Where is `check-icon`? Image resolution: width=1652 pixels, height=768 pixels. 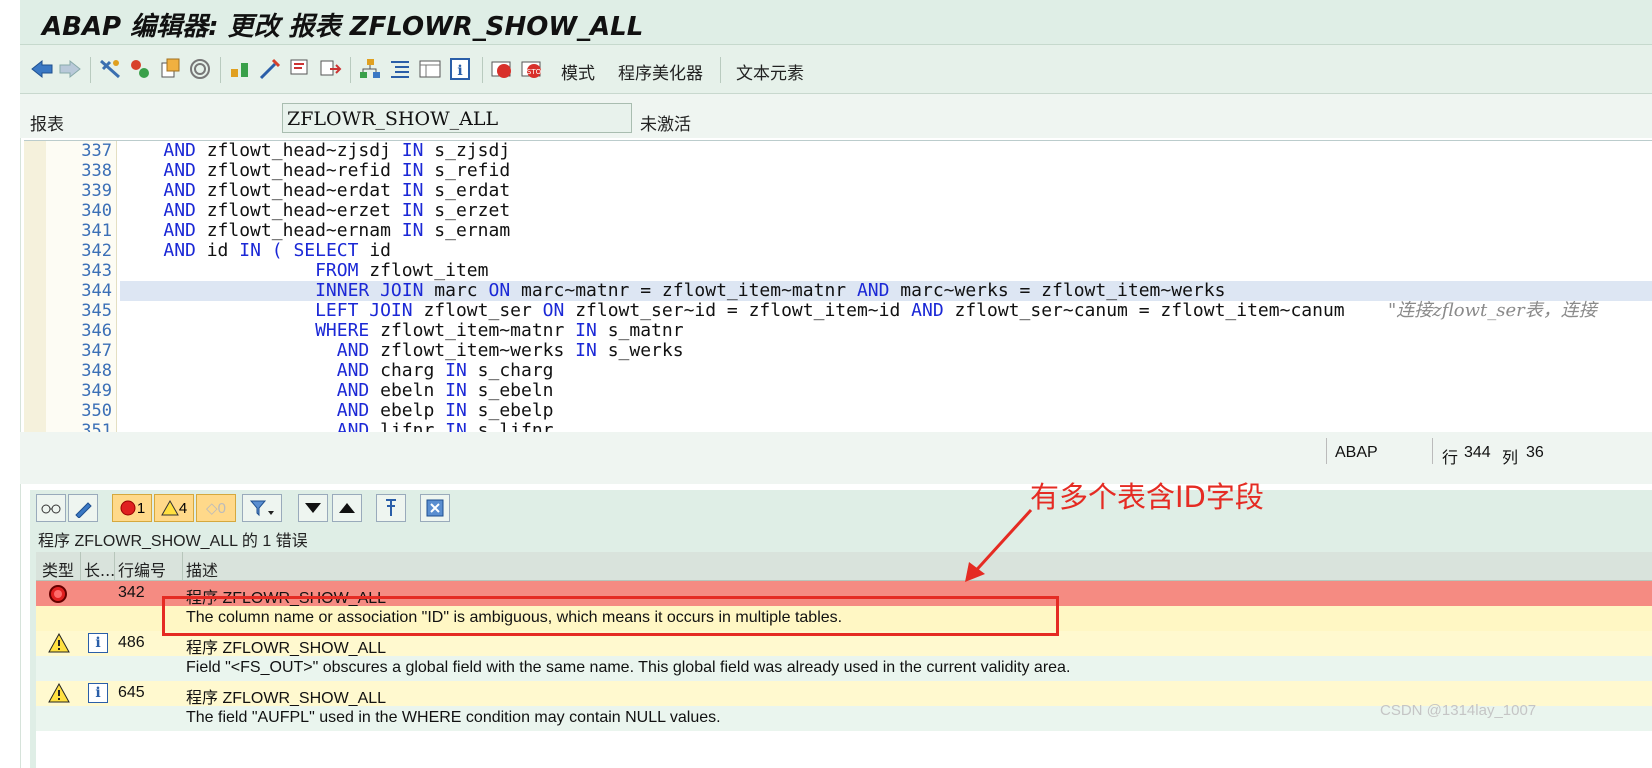 check-icon is located at coordinates (240, 69).